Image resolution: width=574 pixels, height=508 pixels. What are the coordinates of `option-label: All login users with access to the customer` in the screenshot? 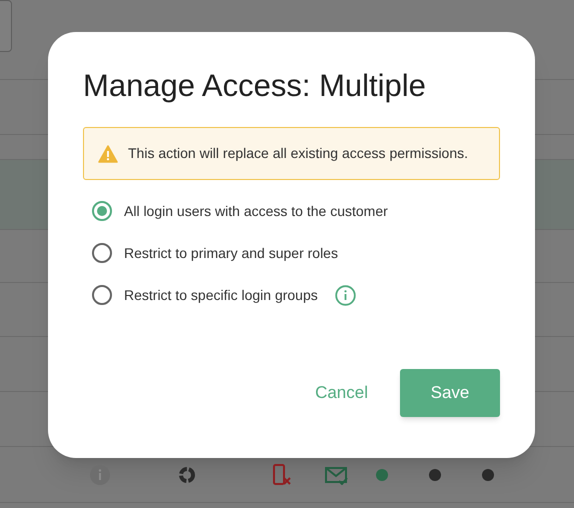 It's located at (256, 211).